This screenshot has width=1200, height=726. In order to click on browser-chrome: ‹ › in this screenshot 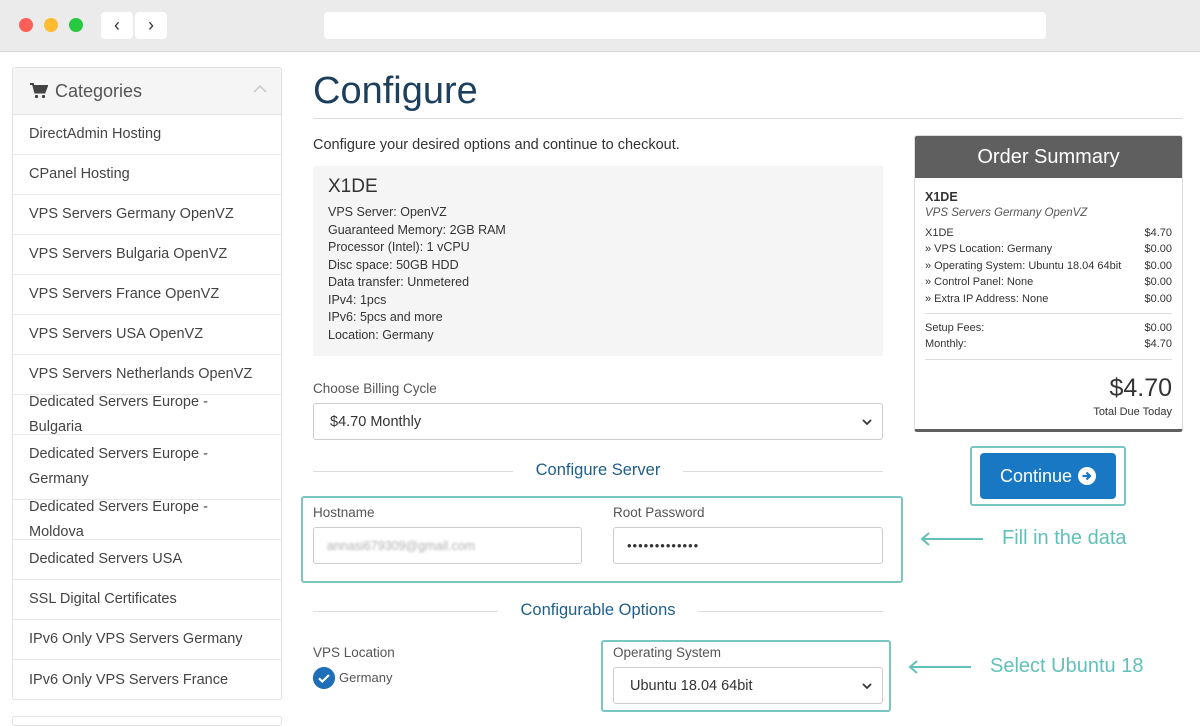, I will do `click(600, 26)`.